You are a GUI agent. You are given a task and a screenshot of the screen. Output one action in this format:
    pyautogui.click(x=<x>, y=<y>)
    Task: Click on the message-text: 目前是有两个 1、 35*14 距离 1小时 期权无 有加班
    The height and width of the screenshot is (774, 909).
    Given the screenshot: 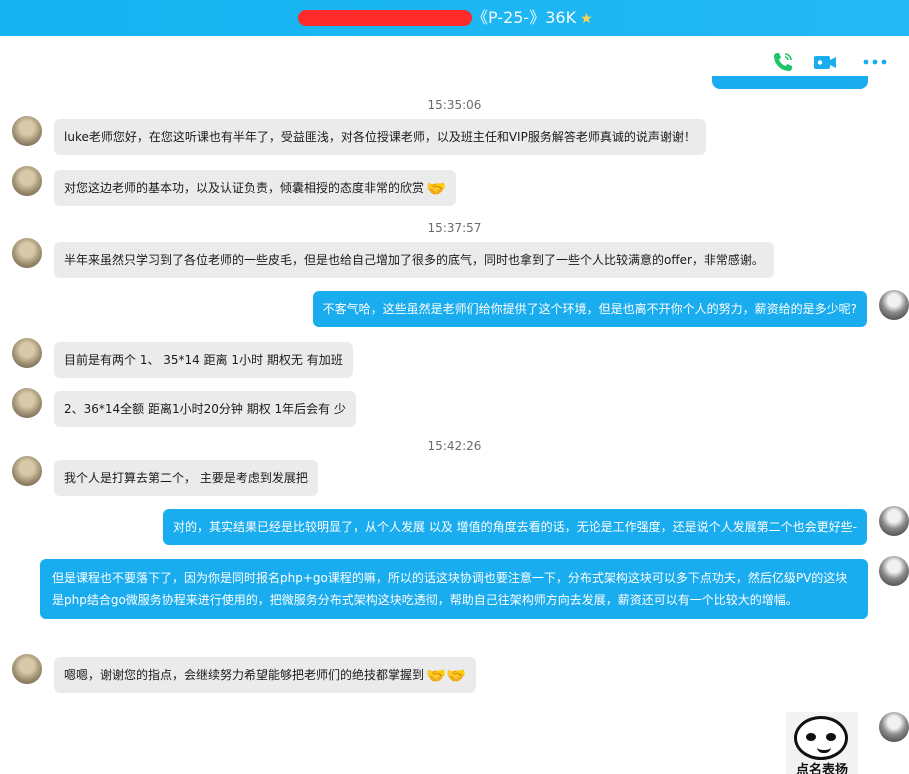 What is the action you would take?
    pyautogui.click(x=203, y=360)
    